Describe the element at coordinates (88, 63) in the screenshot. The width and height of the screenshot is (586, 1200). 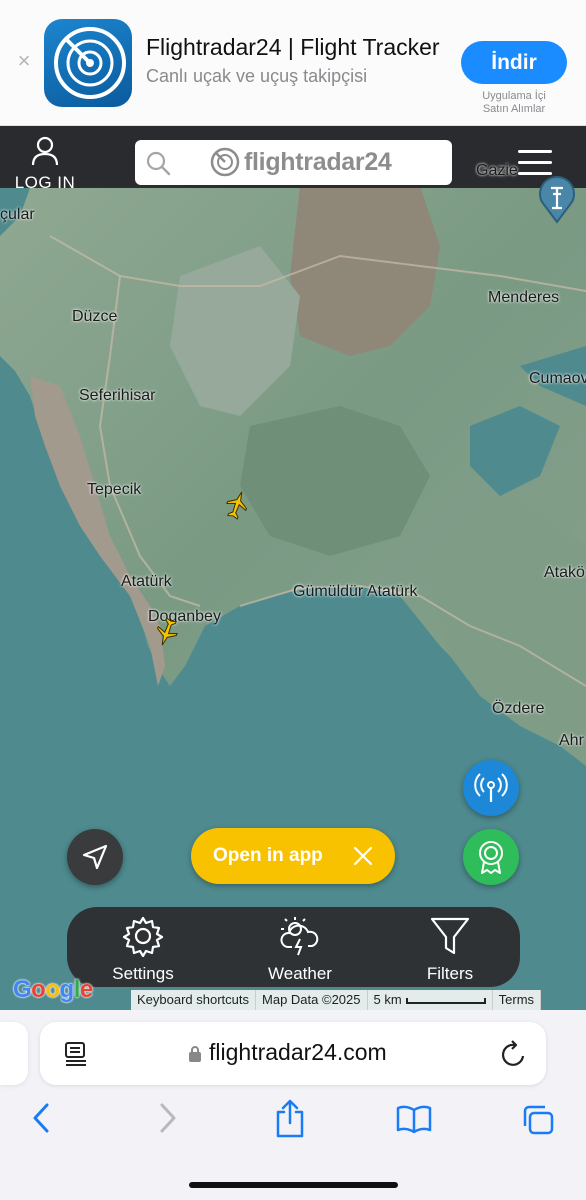
I see `app-icon` at that location.